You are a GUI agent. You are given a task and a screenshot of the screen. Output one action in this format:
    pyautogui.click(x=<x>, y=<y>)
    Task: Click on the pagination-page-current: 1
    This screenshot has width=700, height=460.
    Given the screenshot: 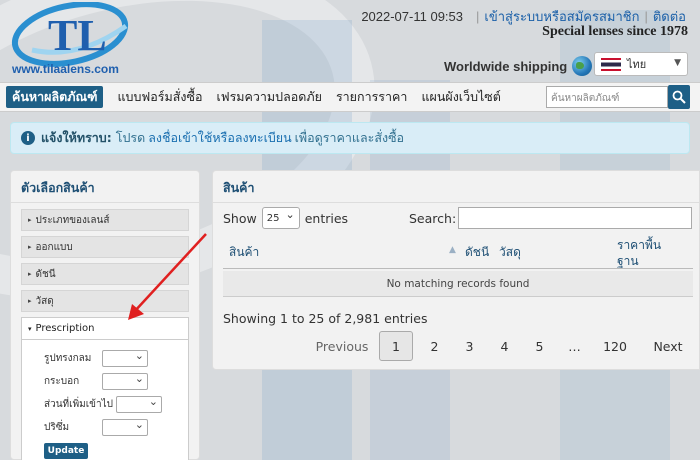 What is the action you would take?
    pyautogui.click(x=396, y=346)
    